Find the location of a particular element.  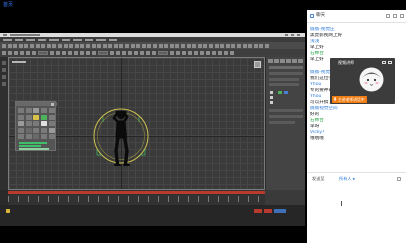

modifier-stack-item is located at coordinates (284, 84).